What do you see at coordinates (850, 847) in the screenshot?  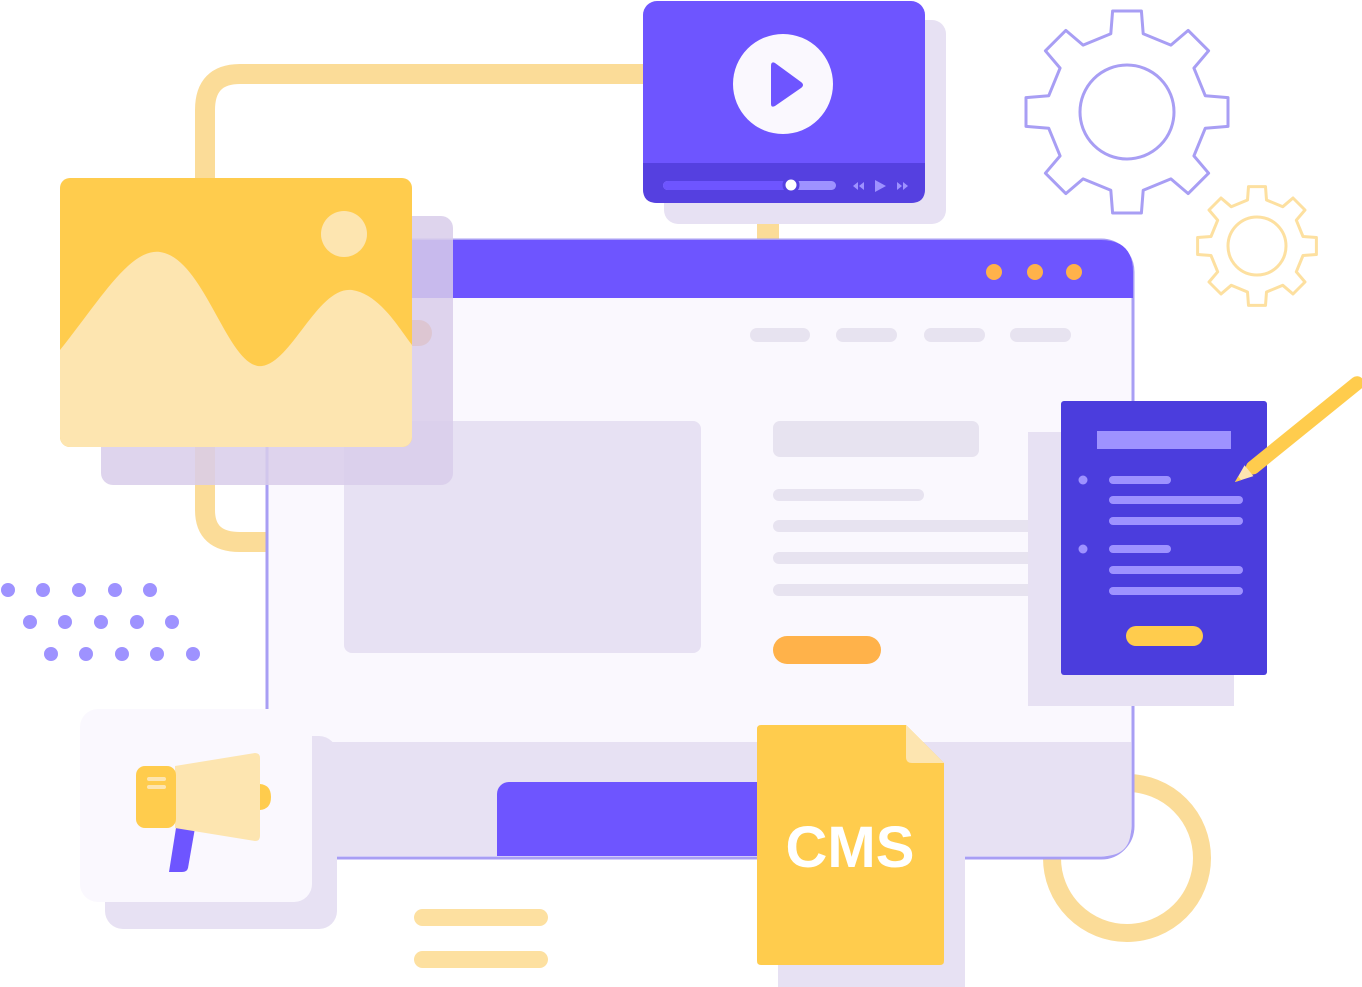 I see `cms-label: CMS` at bounding box center [850, 847].